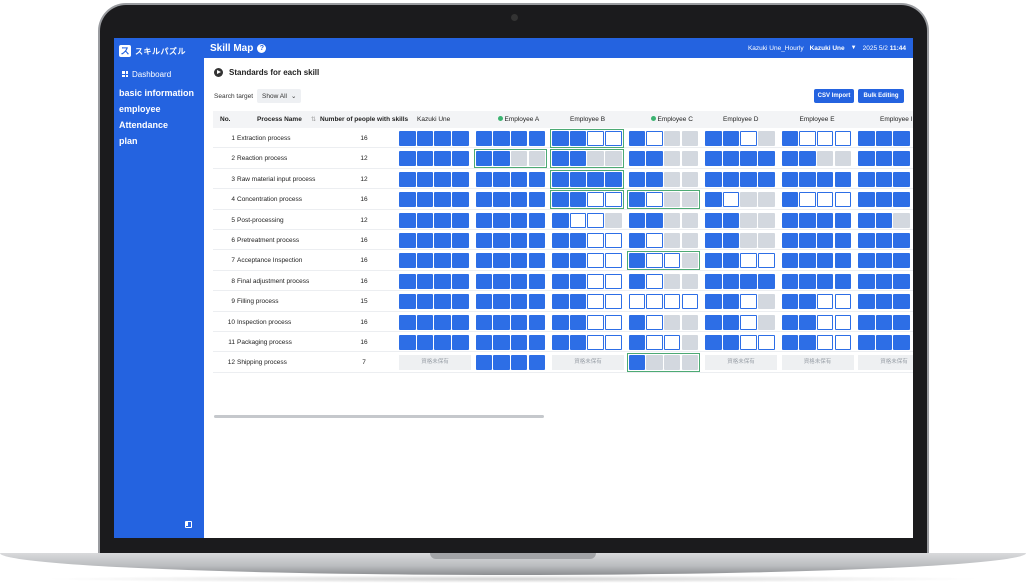 Image resolution: width=1026 pixels, height=587 pixels. I want to click on sort-icon: ⇅, so click(313, 119).